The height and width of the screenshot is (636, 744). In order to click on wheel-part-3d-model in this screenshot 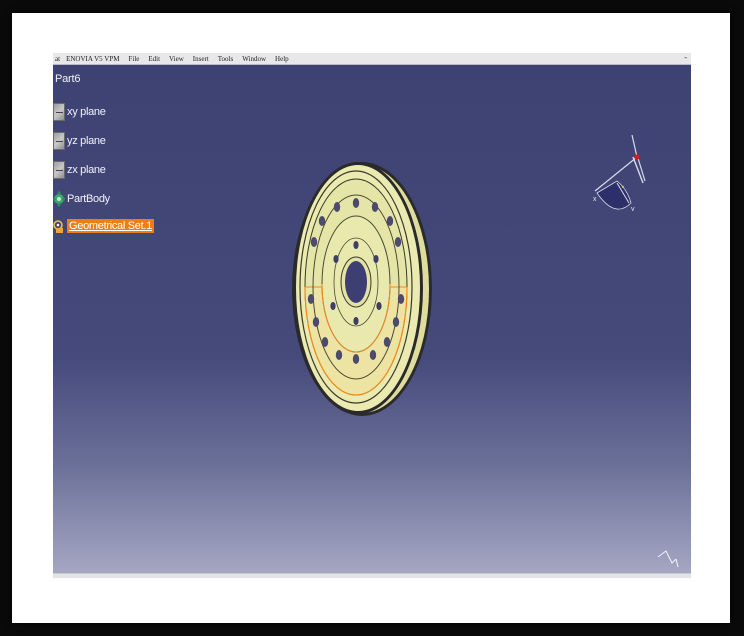, I will do `click(360, 288)`.